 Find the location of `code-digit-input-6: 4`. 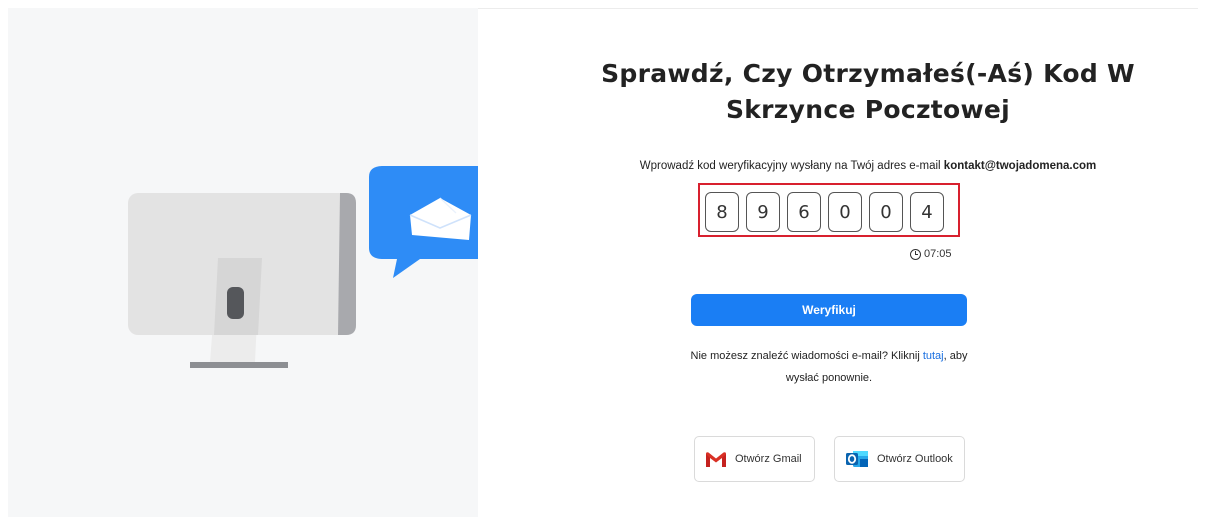

code-digit-input-6: 4 is located at coordinates (927, 212).